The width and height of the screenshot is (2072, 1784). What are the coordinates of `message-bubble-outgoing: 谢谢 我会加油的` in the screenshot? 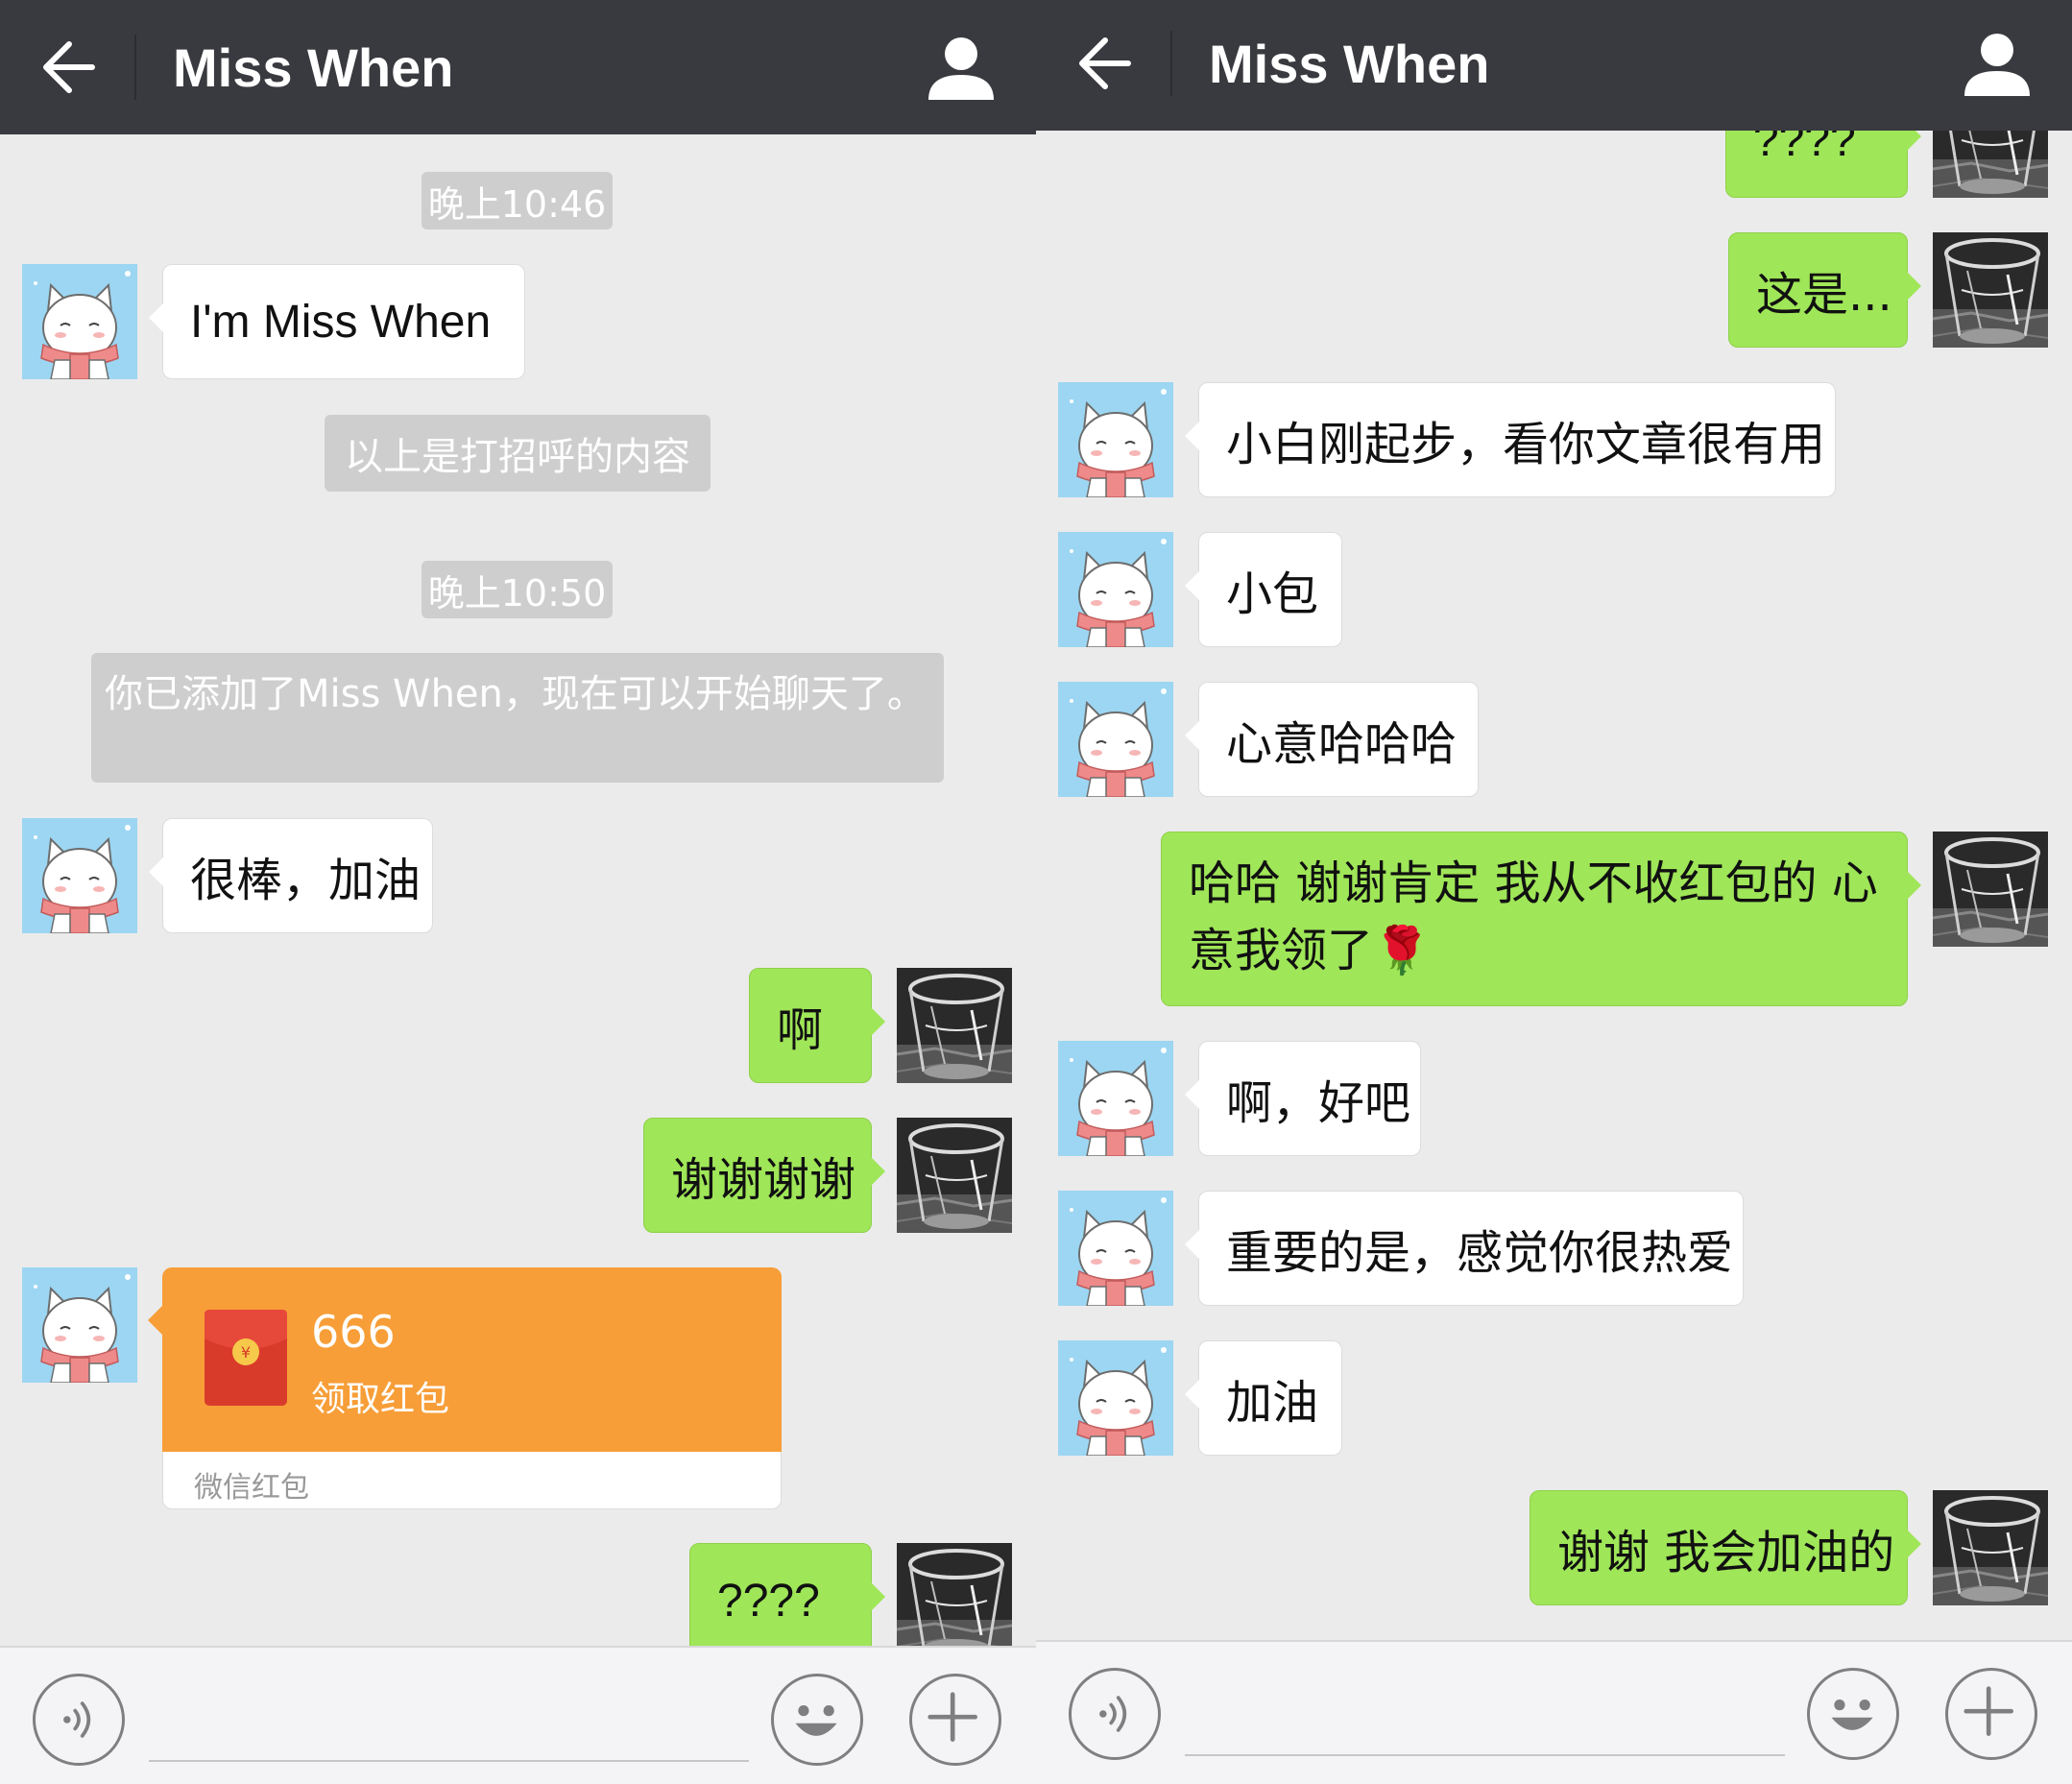 It's located at (1725, 1547).